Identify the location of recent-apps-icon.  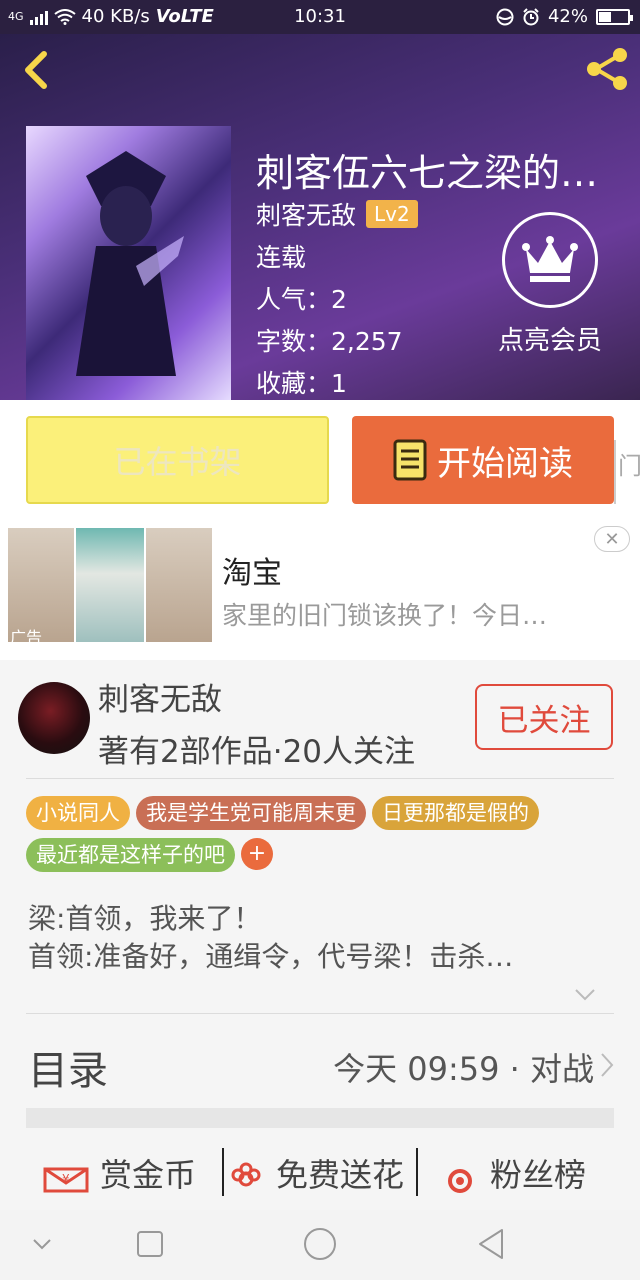
(150, 1244).